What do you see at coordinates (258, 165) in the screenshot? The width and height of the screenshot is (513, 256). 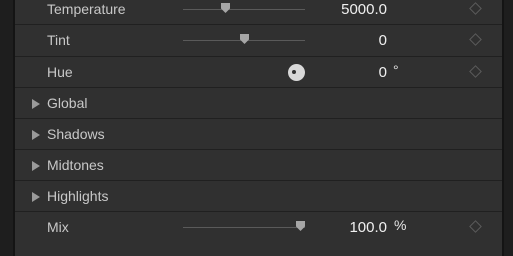 I see `group-midtones: Midtones` at bounding box center [258, 165].